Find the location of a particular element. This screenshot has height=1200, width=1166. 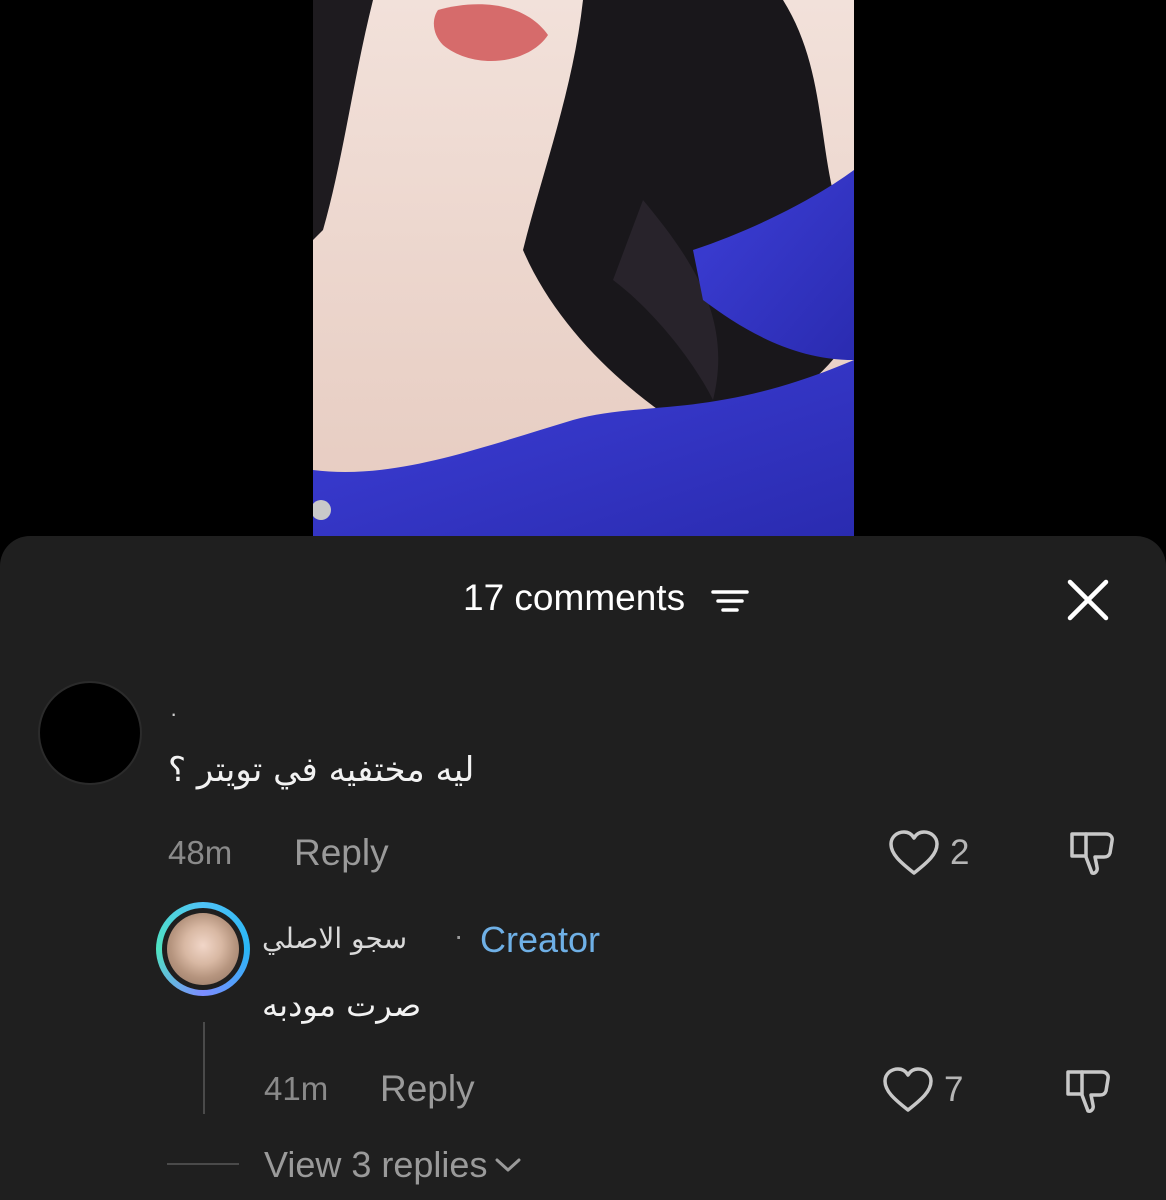

reply-timestamp: 41m is located at coordinates (296, 1088).